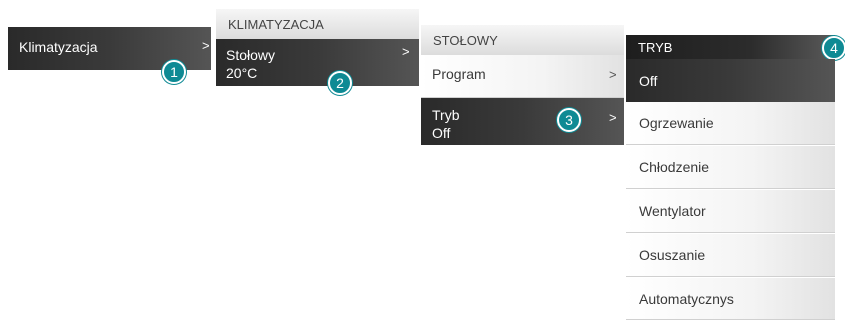 The image size is (845, 324). Describe the element at coordinates (446, 115) in the screenshot. I see `tryb-label: Tryb` at that location.